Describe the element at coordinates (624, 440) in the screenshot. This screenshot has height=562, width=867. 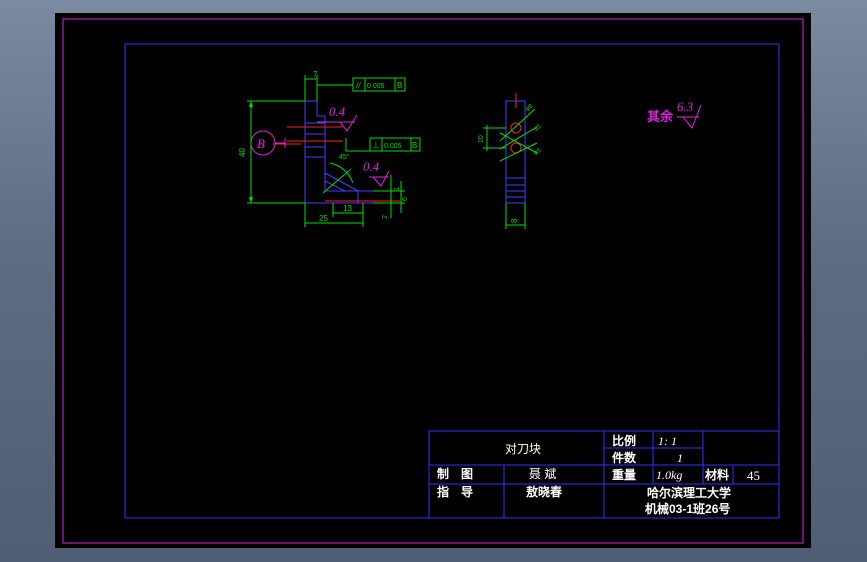
I see `scale-label: 比例` at that location.